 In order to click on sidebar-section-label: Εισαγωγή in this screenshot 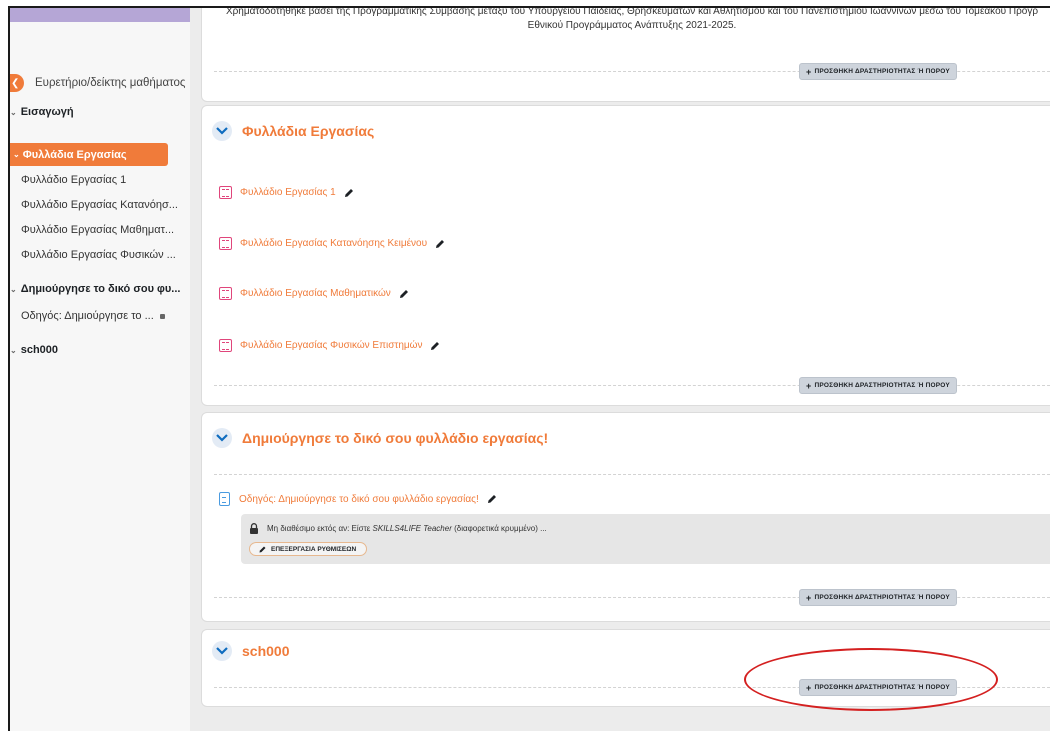, I will do `click(47, 112)`.